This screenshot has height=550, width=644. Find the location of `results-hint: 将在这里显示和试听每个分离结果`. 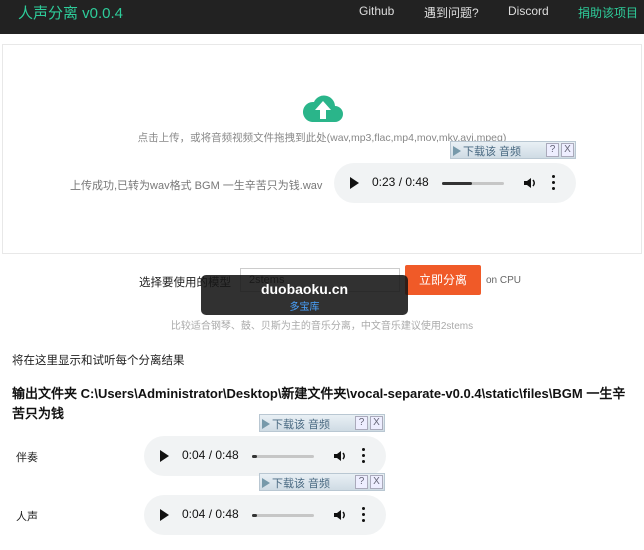

results-hint: 将在这里显示和试听每个分离结果 is located at coordinates (98, 361).